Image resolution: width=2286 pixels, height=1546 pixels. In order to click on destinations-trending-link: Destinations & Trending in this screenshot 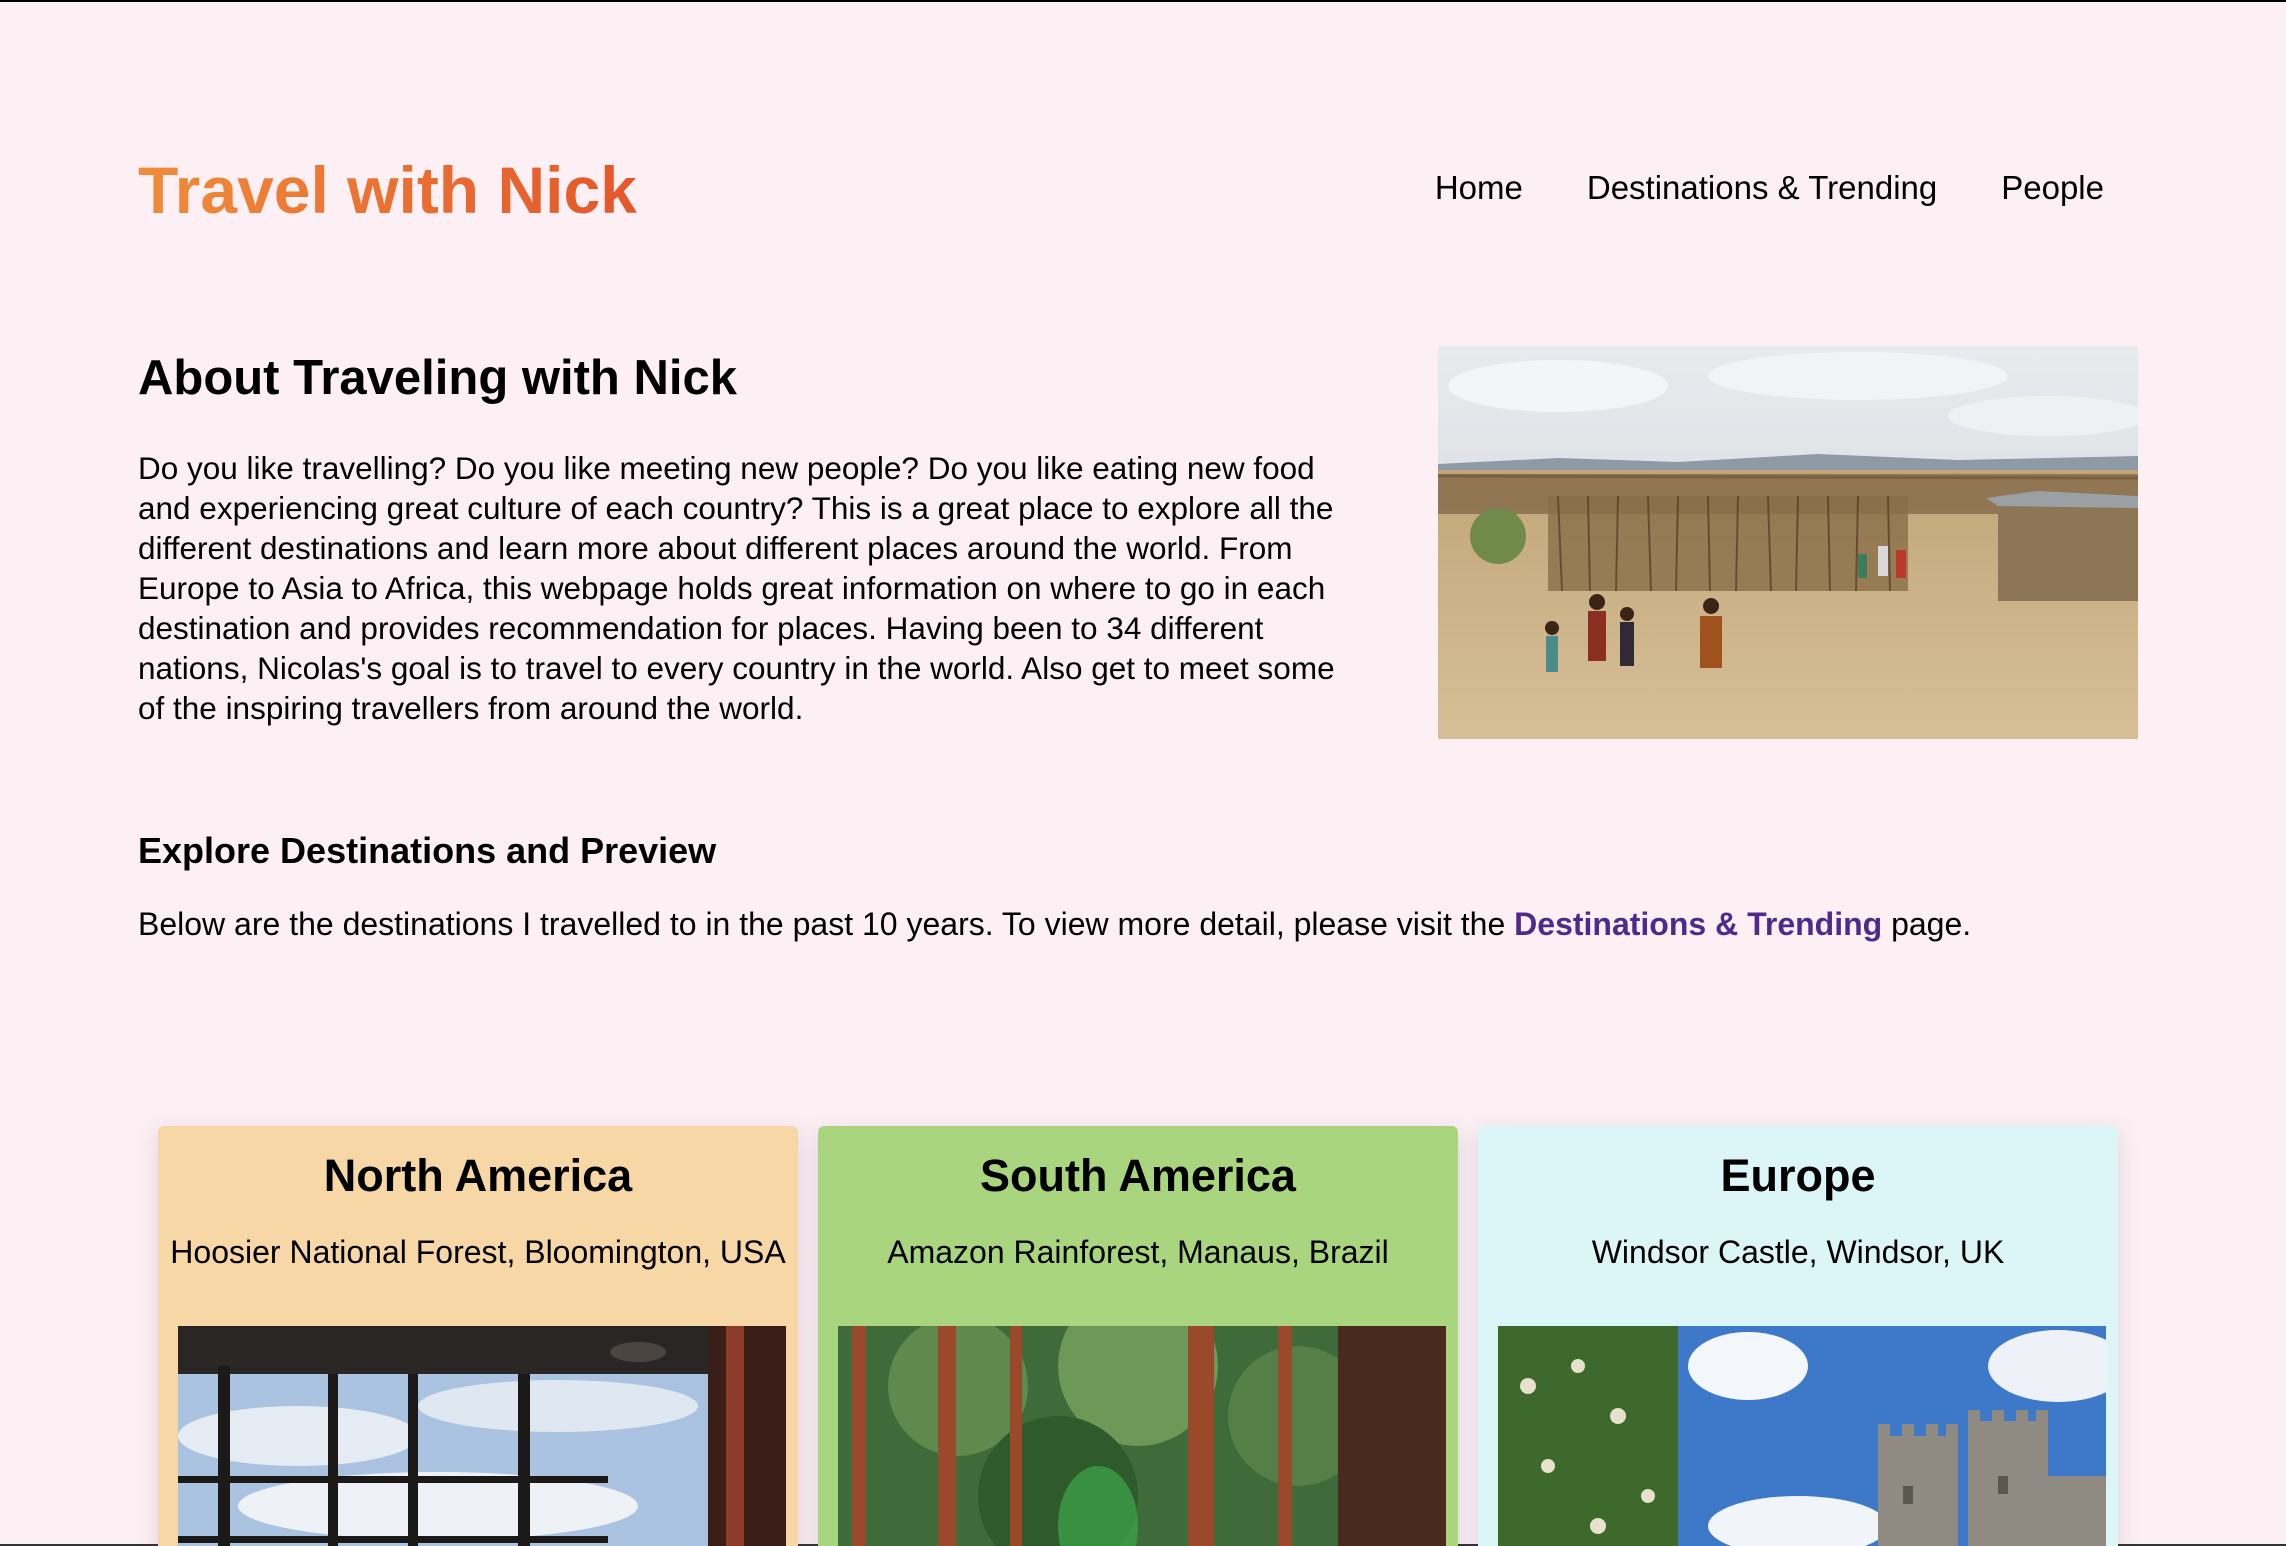, I will do `click(1698, 924)`.